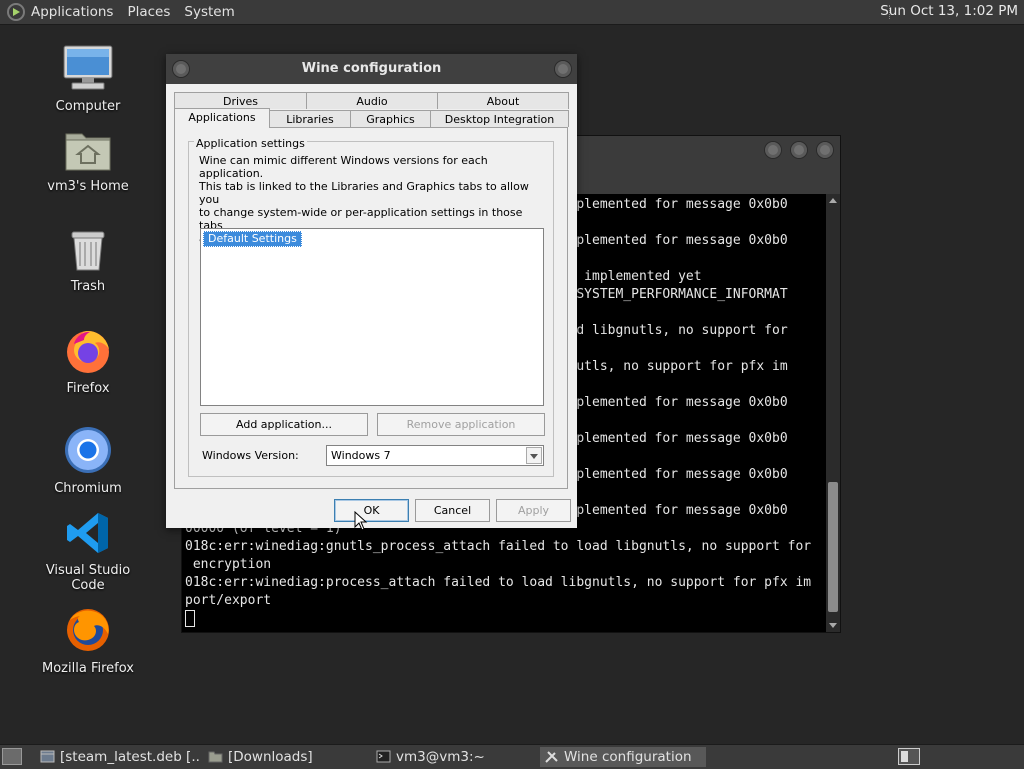 This screenshot has width=1024, height=769. I want to click on distro-logo-icon, so click(16, 12).